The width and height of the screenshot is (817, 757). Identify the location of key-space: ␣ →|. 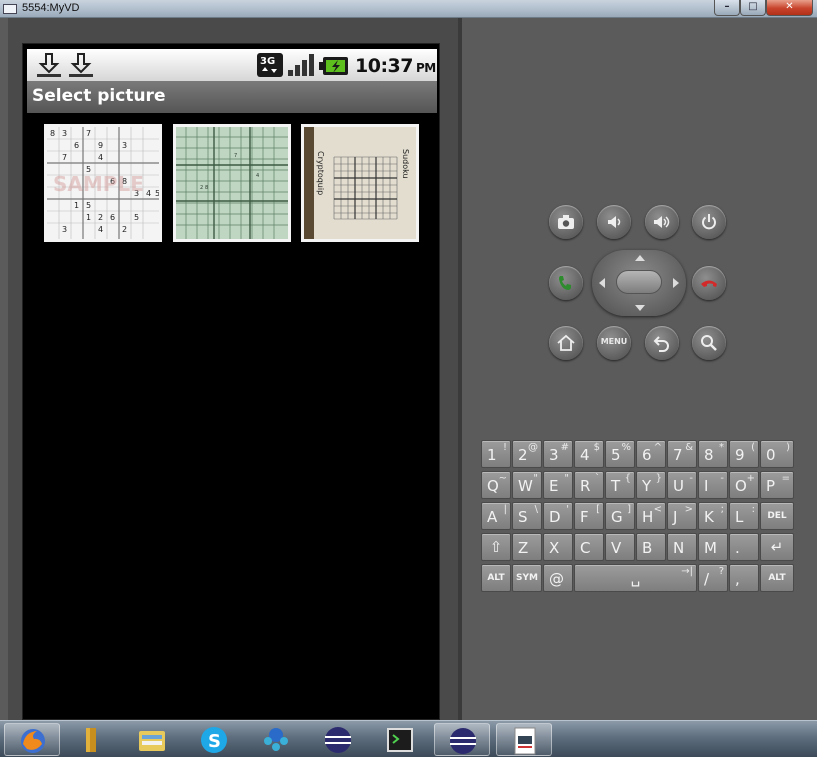
(635, 578).